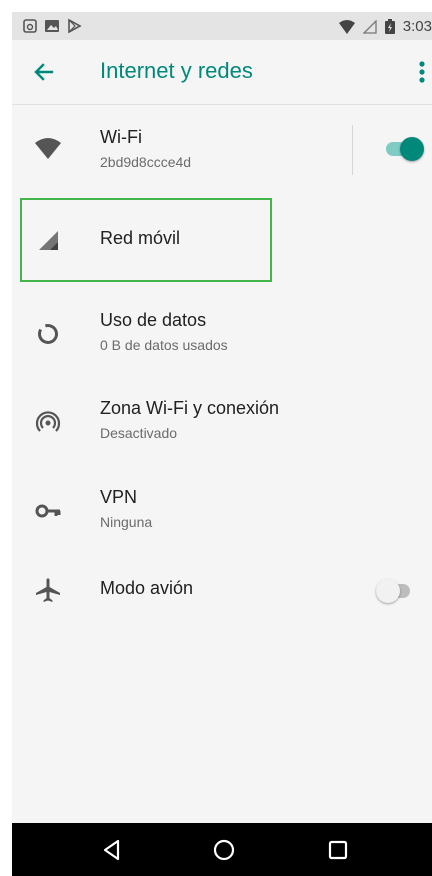  I want to click on status-time: 3:03, so click(417, 26).